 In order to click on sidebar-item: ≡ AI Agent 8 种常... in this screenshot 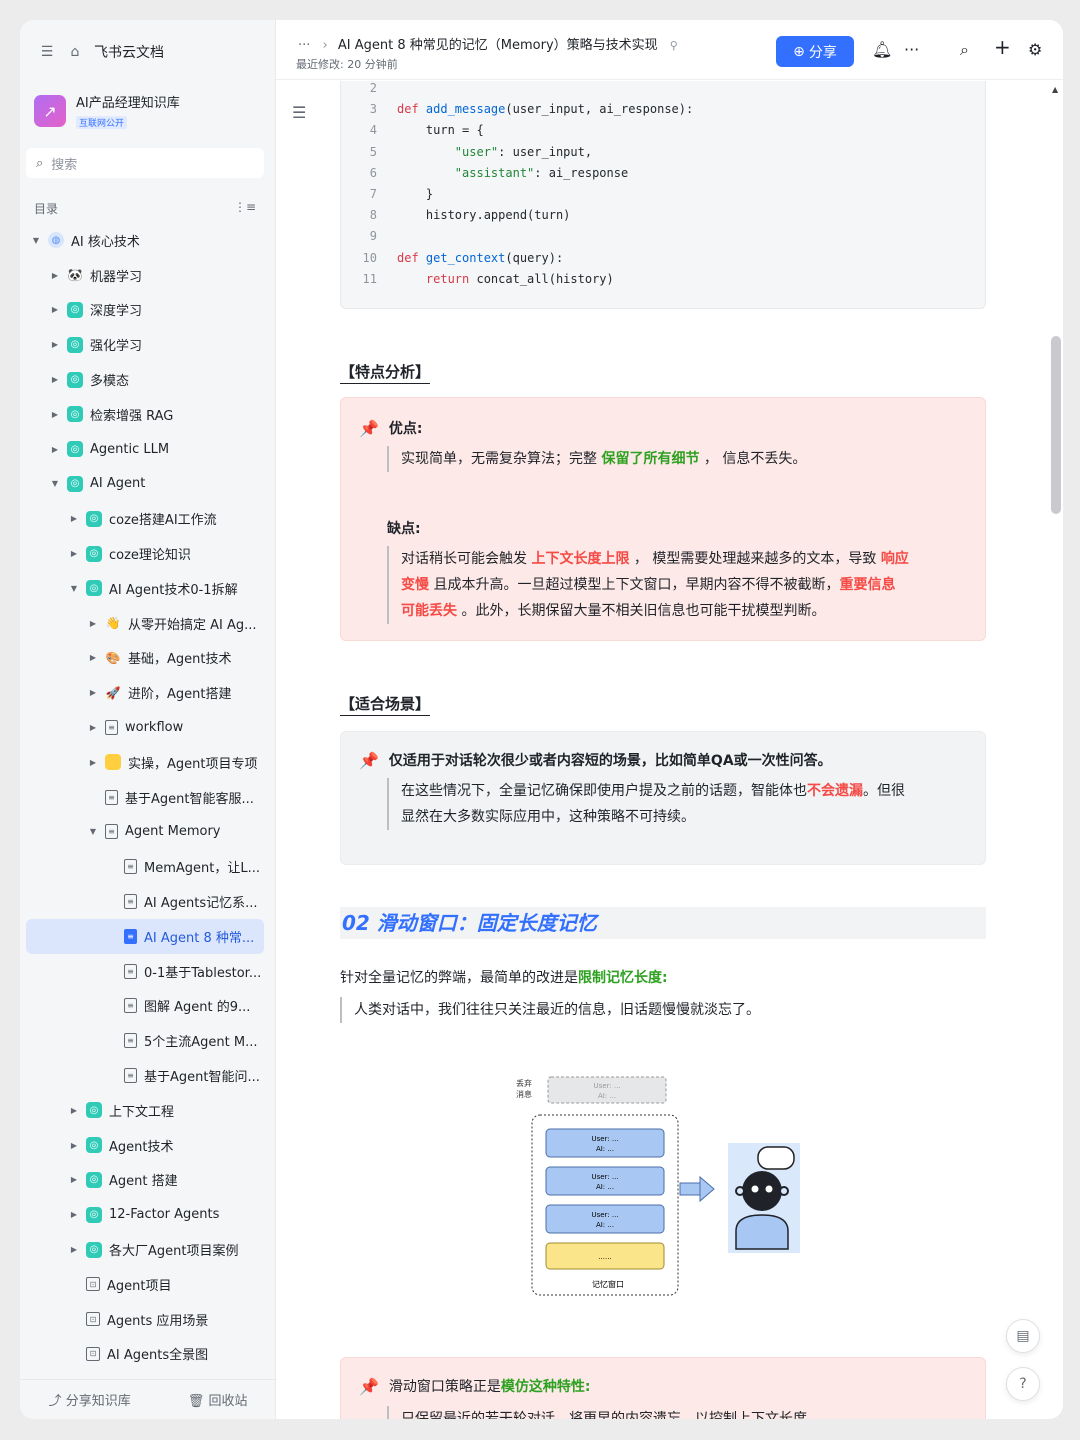, I will do `click(145, 936)`.